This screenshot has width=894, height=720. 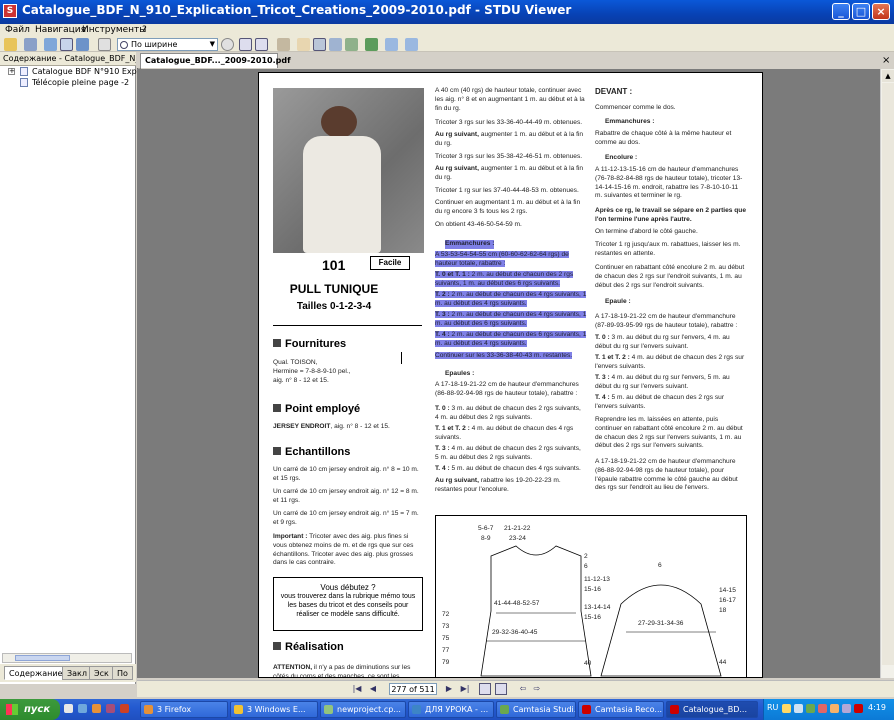 What do you see at coordinates (24, 82) in the screenshot?
I see `page-icon` at bounding box center [24, 82].